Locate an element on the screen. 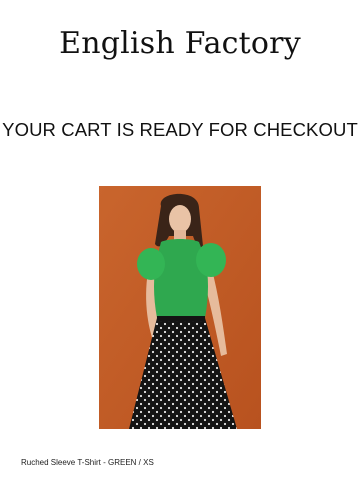  product-title: Ruched Sleeve T-Shirt - GREEN / XS is located at coordinates (87, 462).